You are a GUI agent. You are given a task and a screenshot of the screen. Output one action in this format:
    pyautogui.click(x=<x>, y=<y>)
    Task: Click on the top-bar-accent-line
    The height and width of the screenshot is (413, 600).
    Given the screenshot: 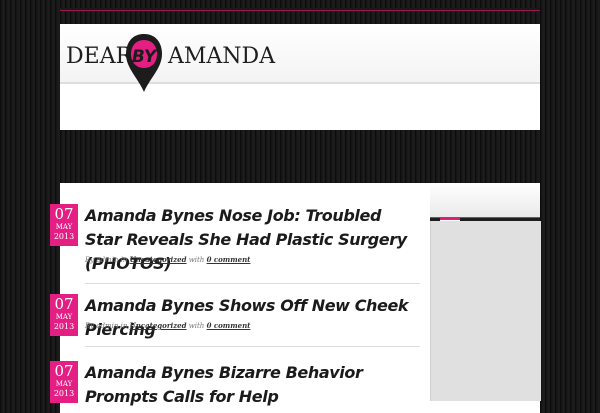 What is the action you would take?
    pyautogui.click(x=300, y=10)
    